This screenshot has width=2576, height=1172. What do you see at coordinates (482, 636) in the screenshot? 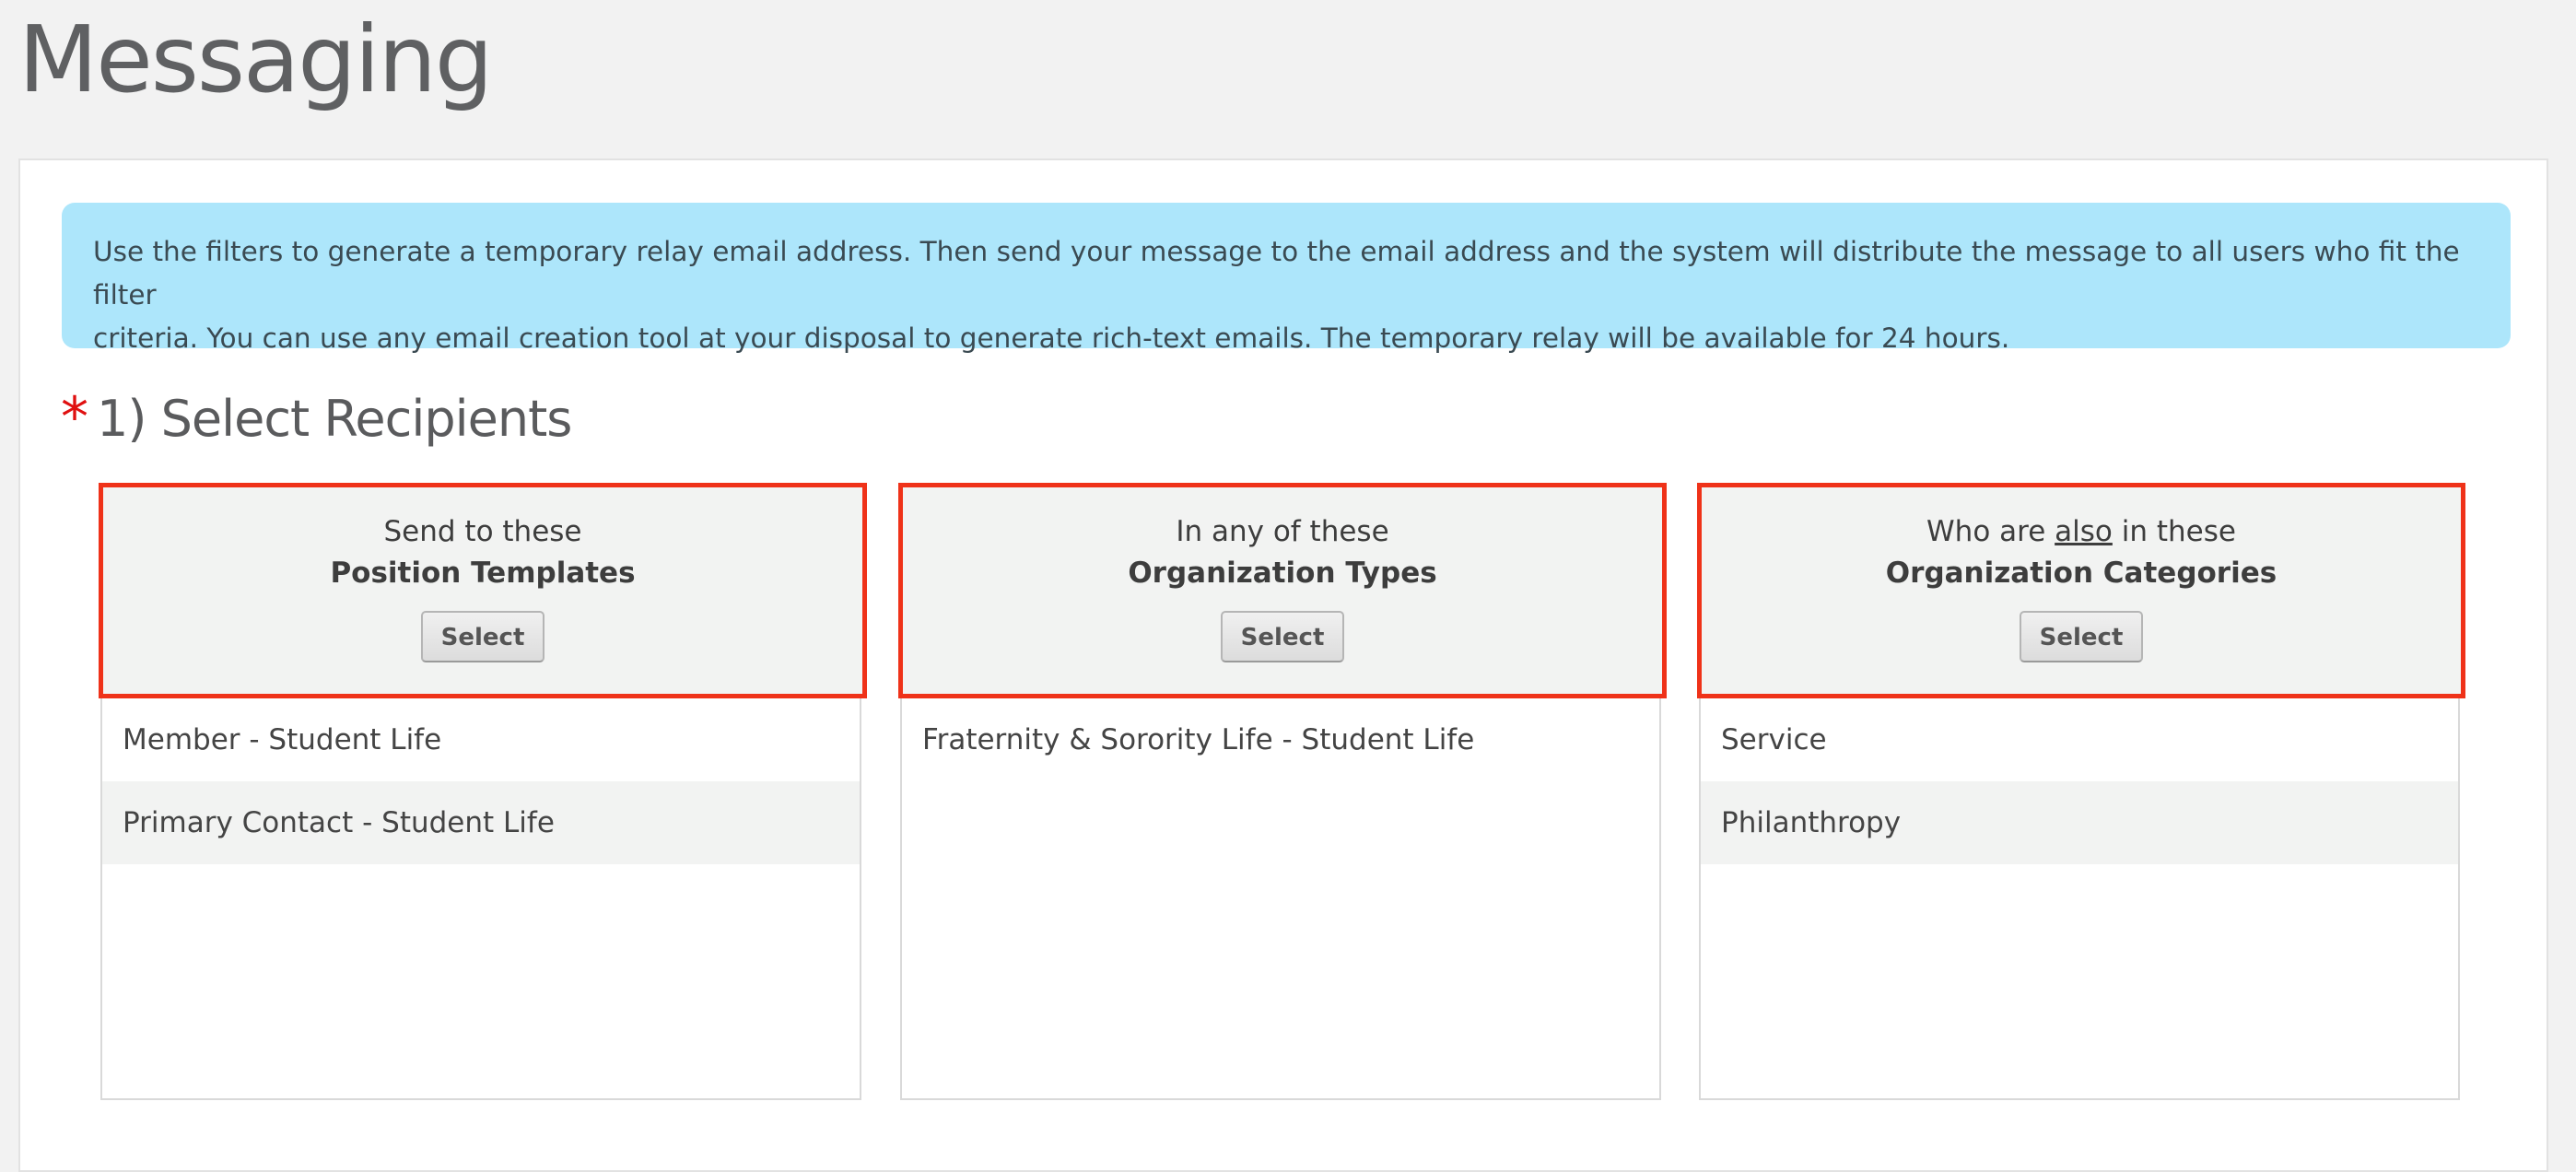
I see `select-position-templates-button: Select` at bounding box center [482, 636].